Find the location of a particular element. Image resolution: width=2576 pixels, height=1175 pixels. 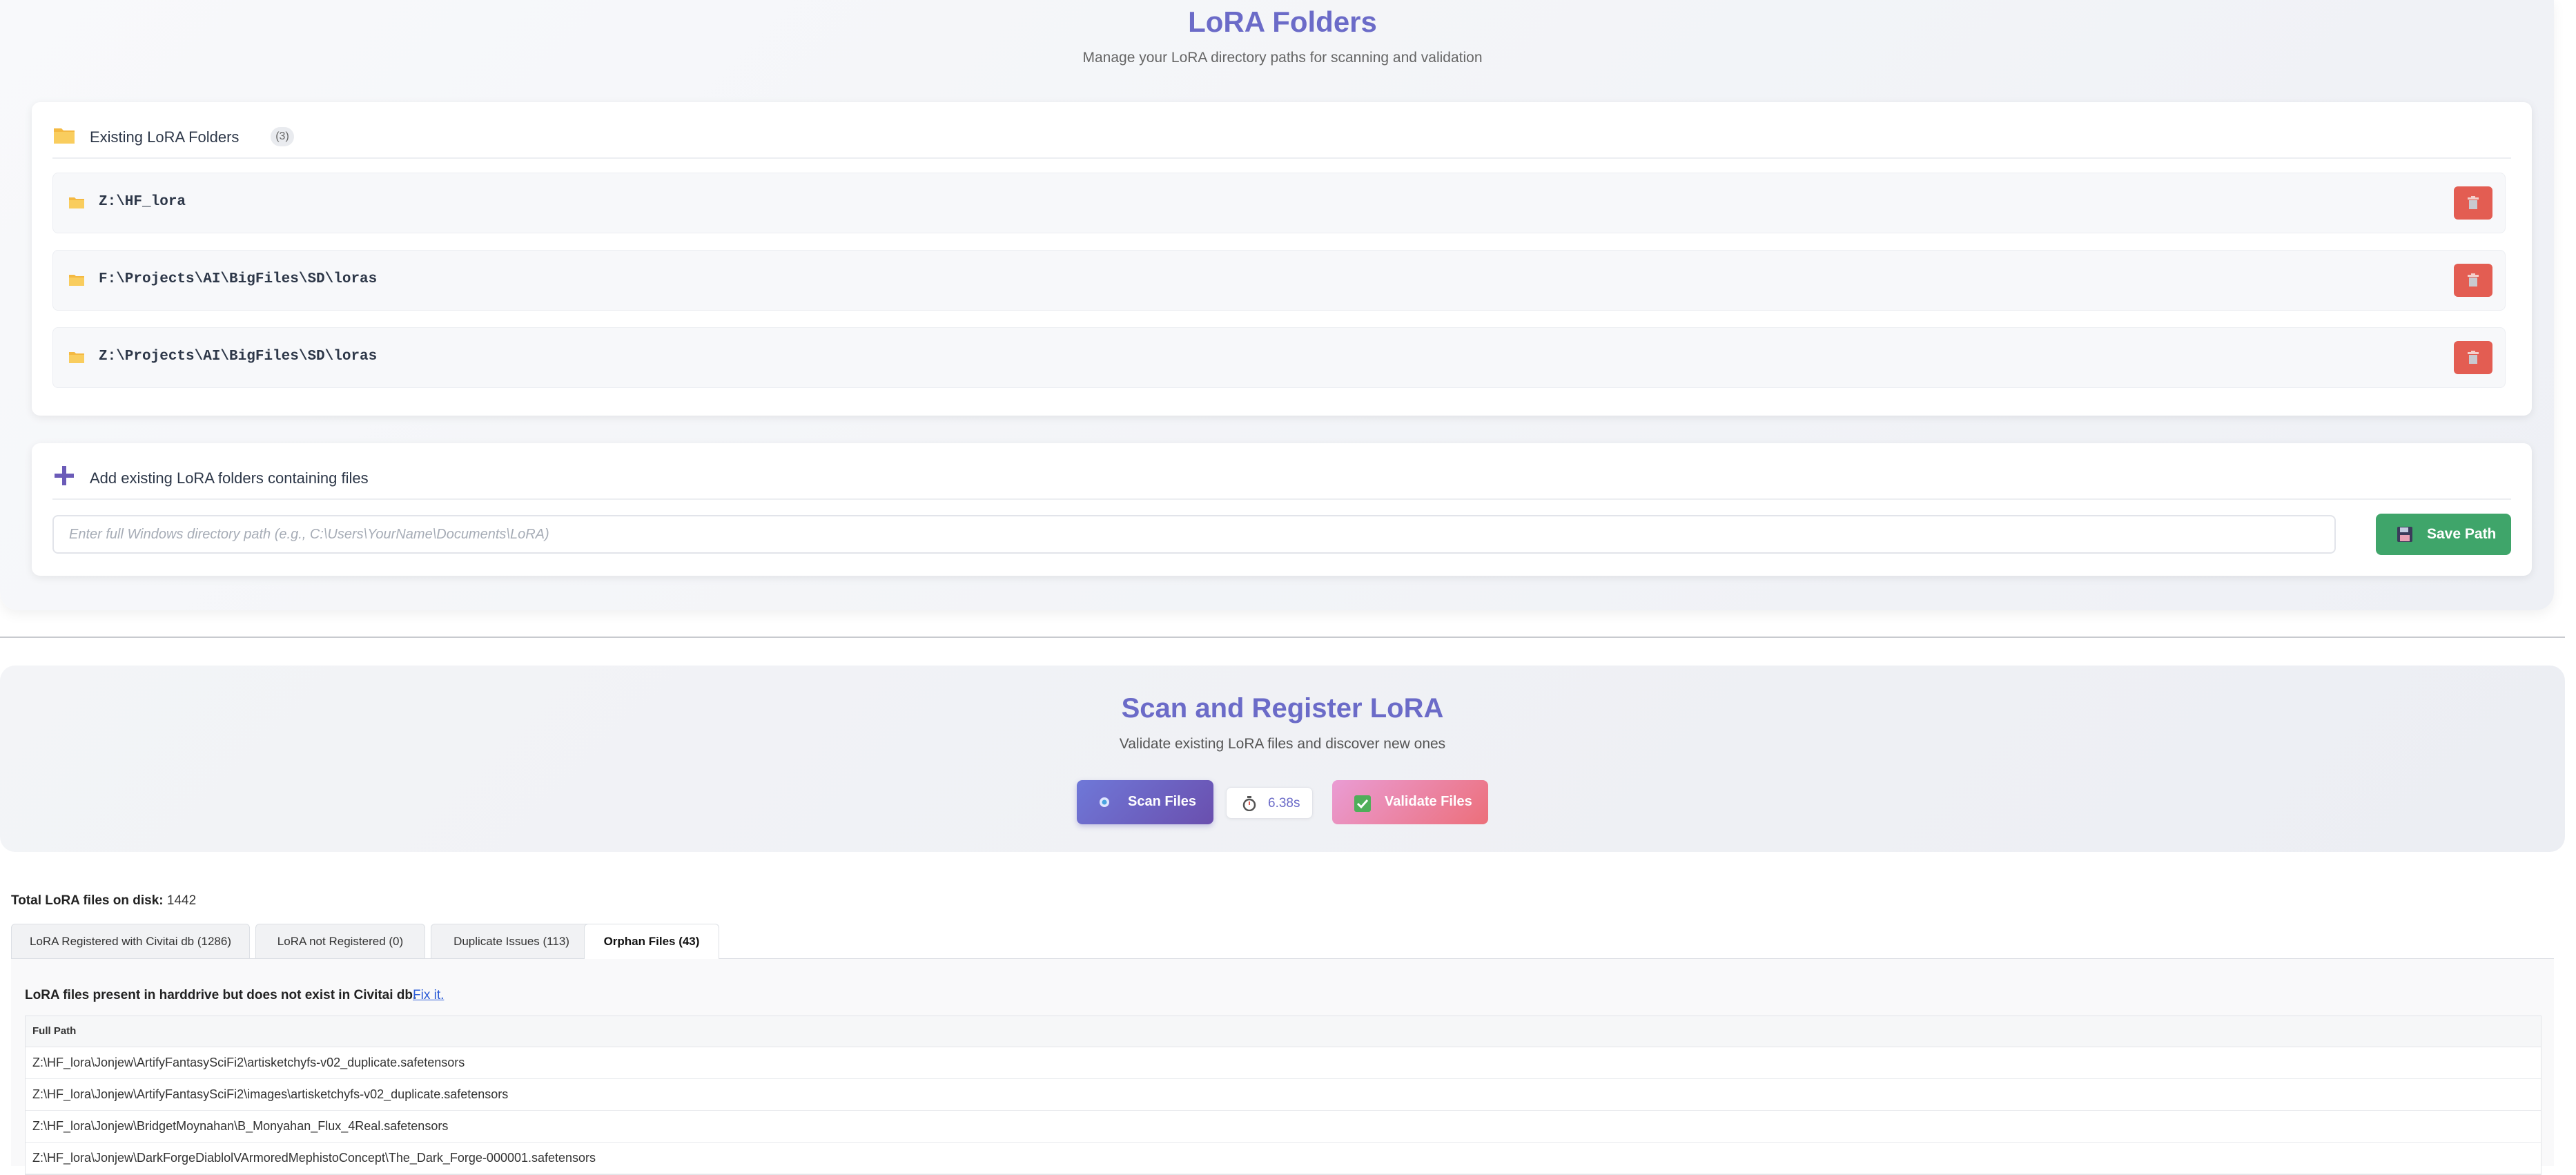

folder-path: F:\Projects\AI\BigFiles\SD\loras is located at coordinates (239, 279).